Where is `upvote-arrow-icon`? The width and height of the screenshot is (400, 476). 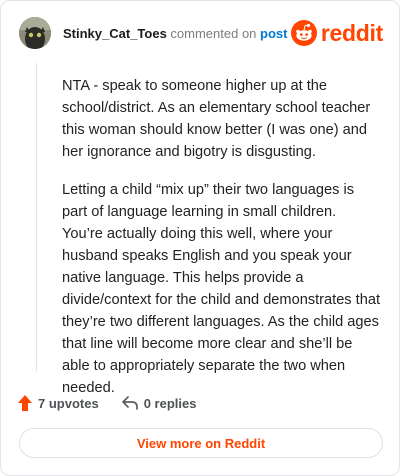
upvote-arrow-icon is located at coordinates (25, 403).